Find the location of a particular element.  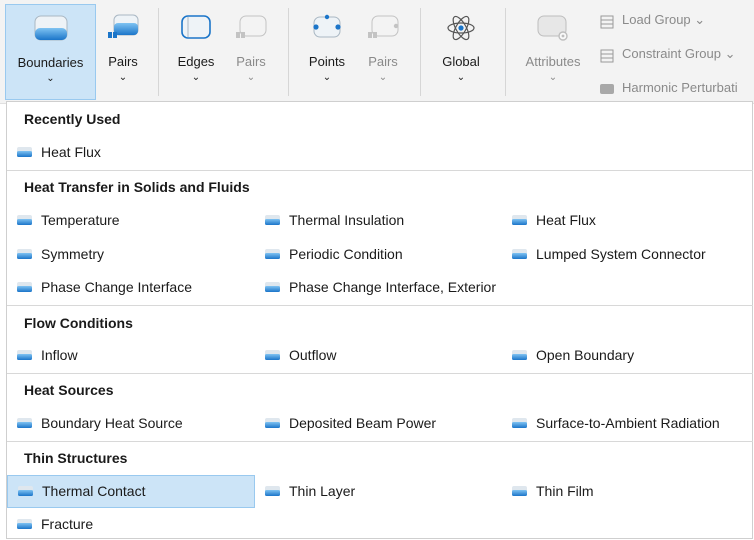

harmonic-perturbation-icon is located at coordinates (607, 89).